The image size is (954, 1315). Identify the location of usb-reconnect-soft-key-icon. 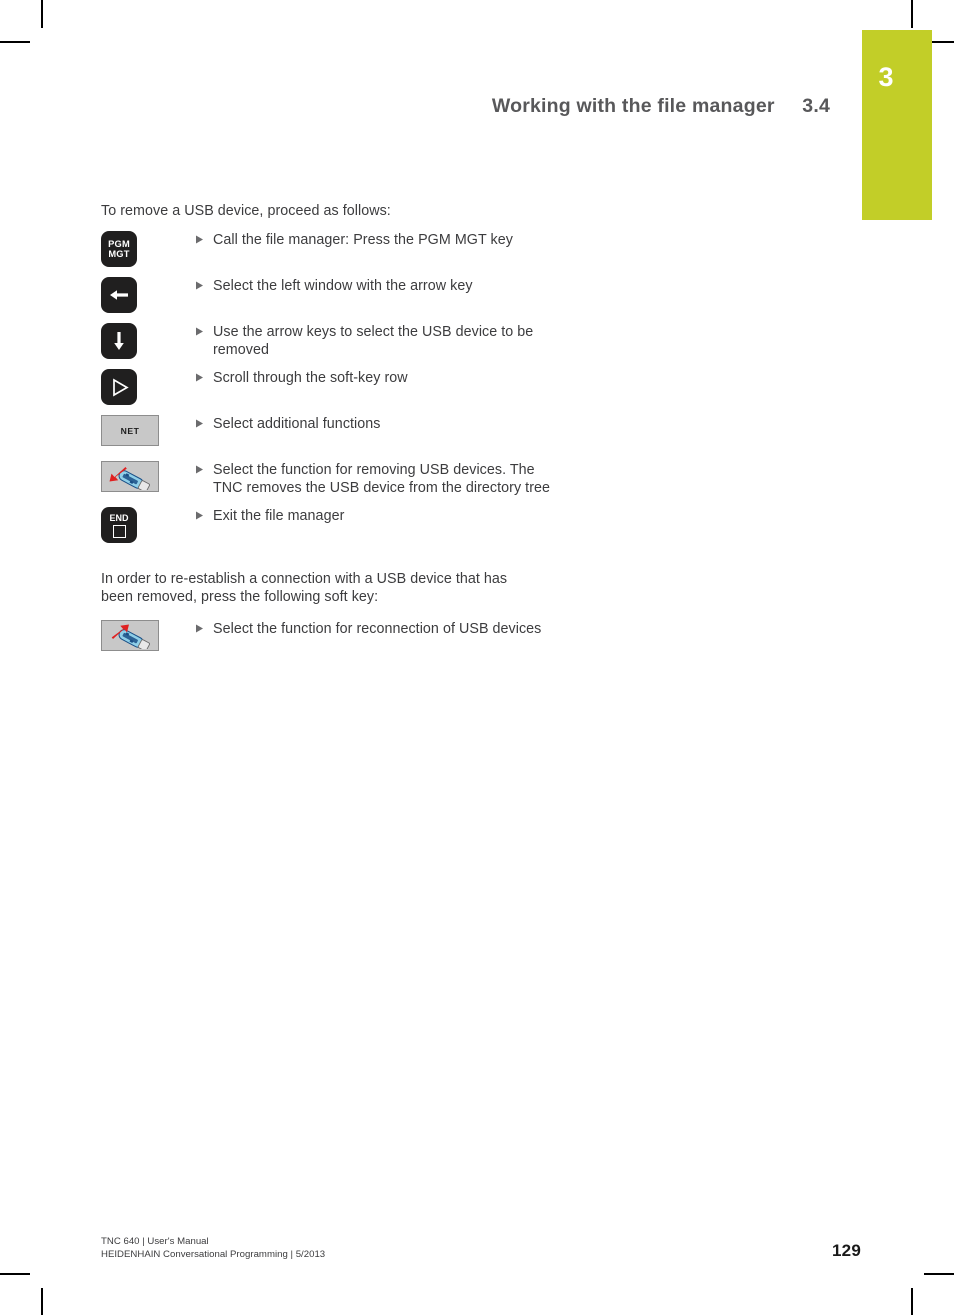
(130, 635).